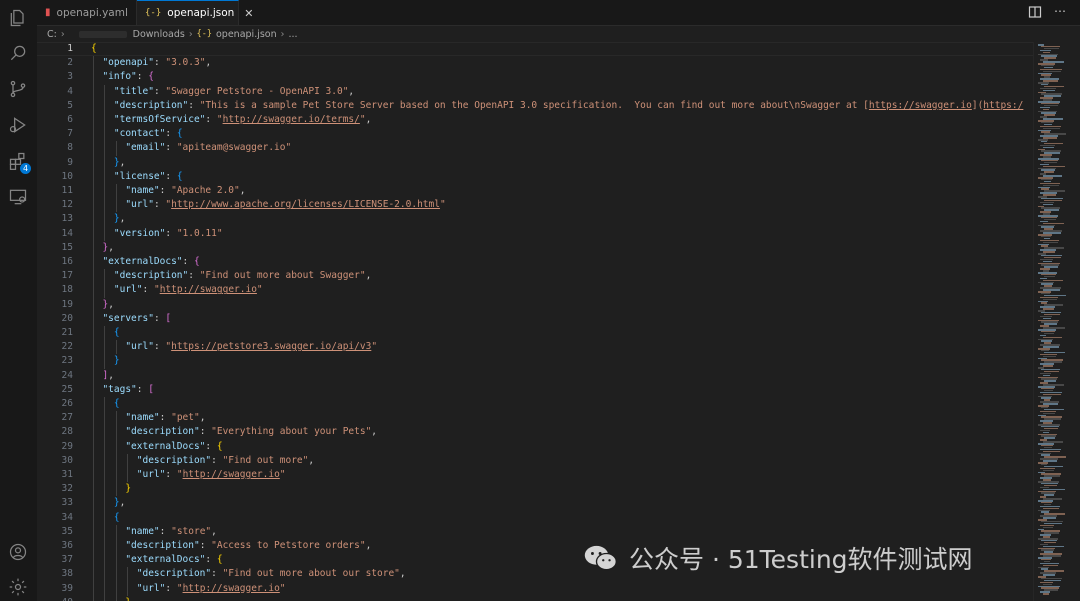 This screenshot has height=601, width=1080. I want to click on wechat-watermark: 公众号 · 51Testing软件测试网, so click(778, 558).